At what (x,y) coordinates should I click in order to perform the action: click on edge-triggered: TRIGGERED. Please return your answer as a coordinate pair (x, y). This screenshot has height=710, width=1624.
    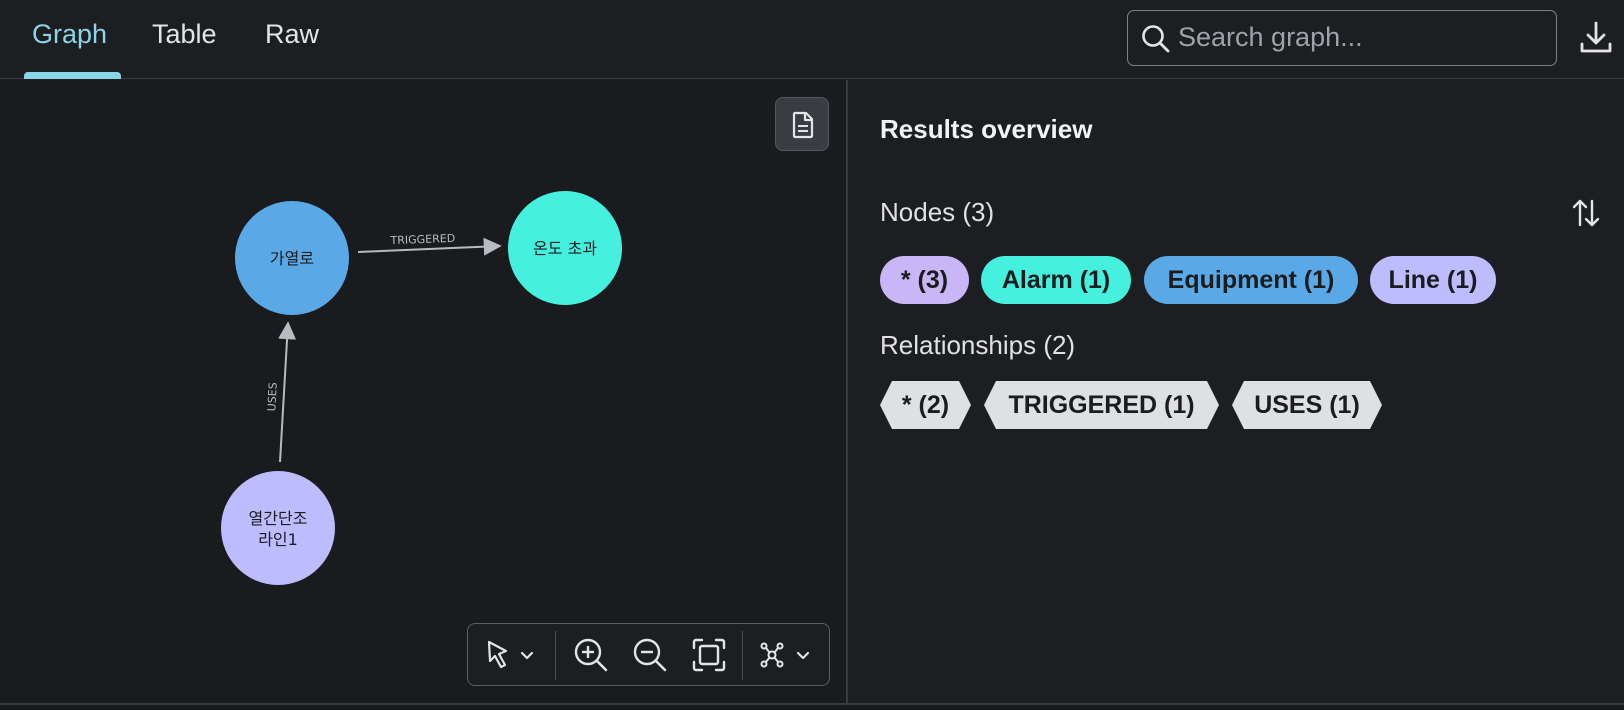
    Looking at the image, I should click on (429, 244).